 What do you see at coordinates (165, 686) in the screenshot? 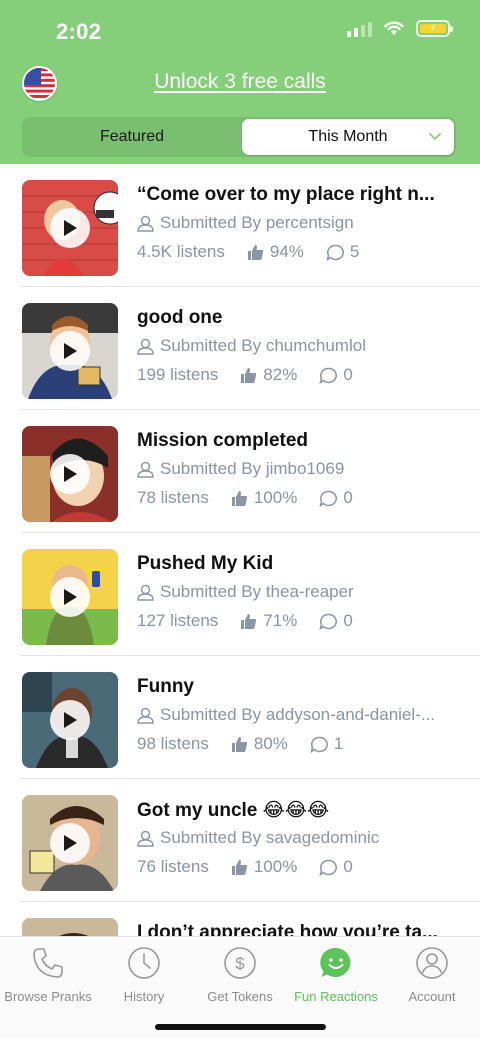
I see `reaction-title: Funny` at bounding box center [165, 686].